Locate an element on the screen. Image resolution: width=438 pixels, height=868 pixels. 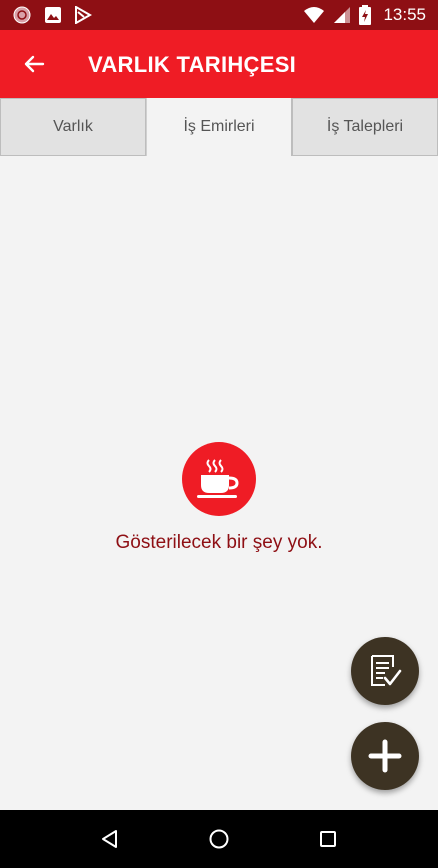
empty-state-message: Gösterilecek bir şey yok. is located at coordinates (219, 542).